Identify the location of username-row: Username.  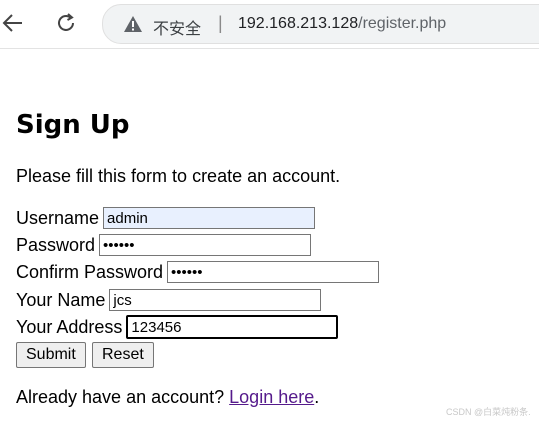
(166, 218).